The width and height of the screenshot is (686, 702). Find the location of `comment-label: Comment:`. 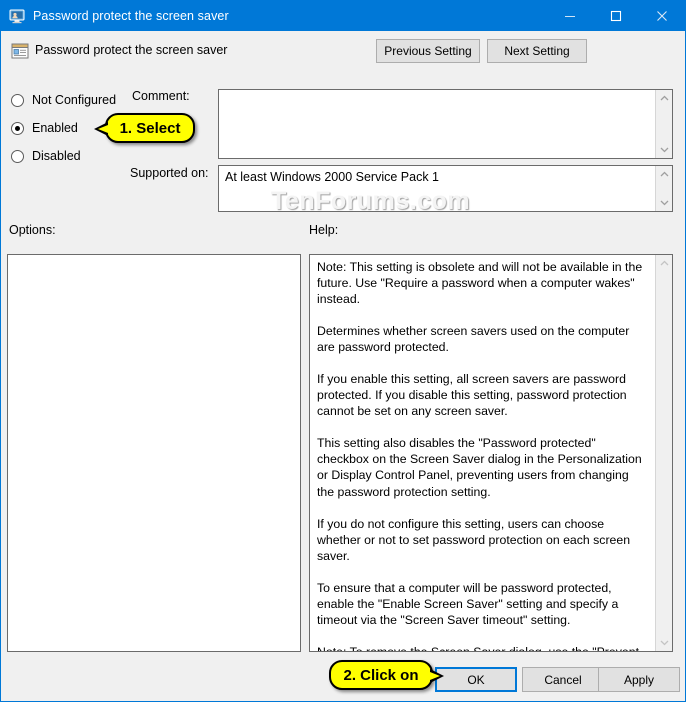

comment-label: Comment: is located at coordinates (161, 96).